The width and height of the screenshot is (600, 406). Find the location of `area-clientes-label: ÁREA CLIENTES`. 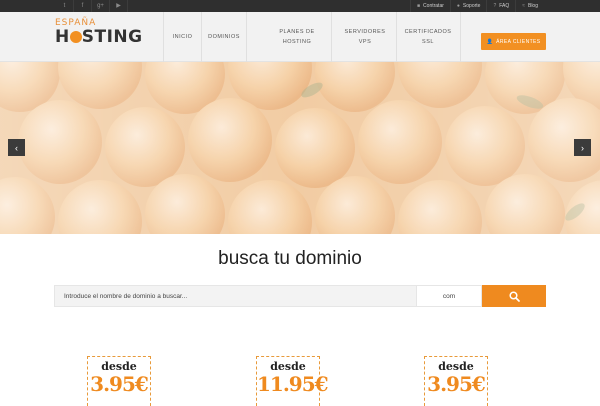

area-clientes-label: ÁREA CLIENTES is located at coordinates (518, 41).